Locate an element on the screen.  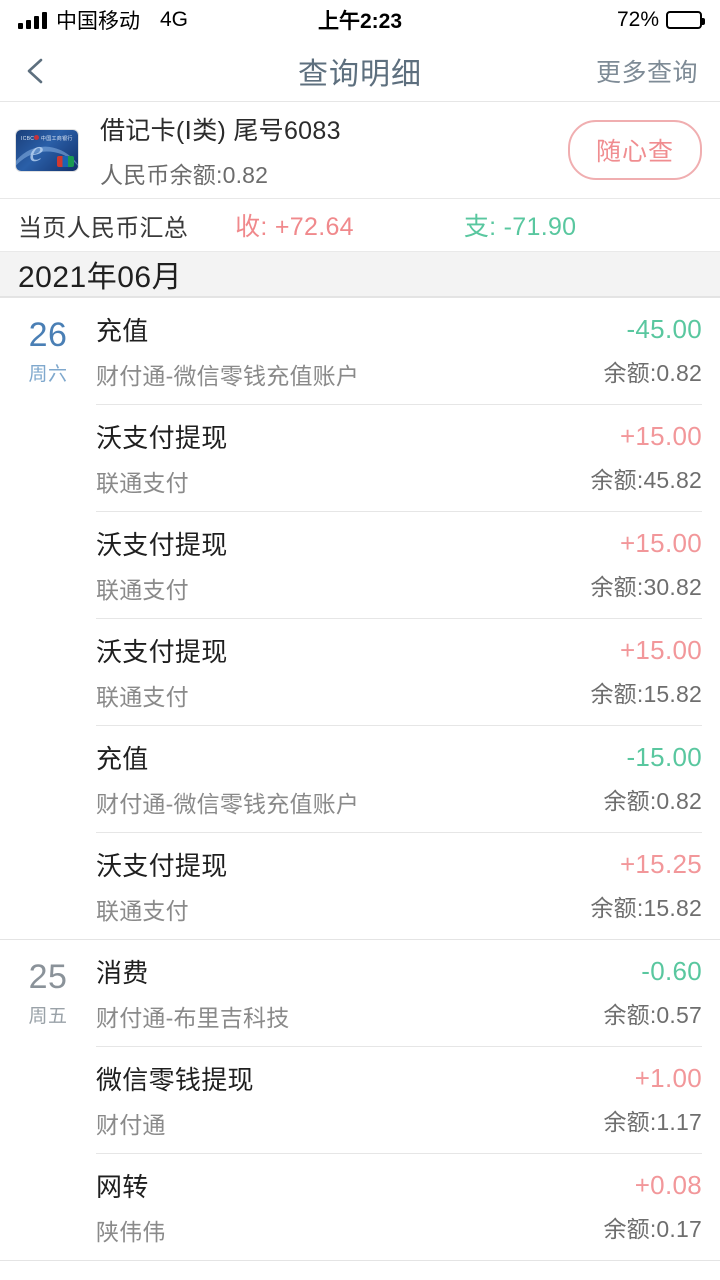
transaction-balance: 余额:0.57 is located at coordinates (652, 1015).